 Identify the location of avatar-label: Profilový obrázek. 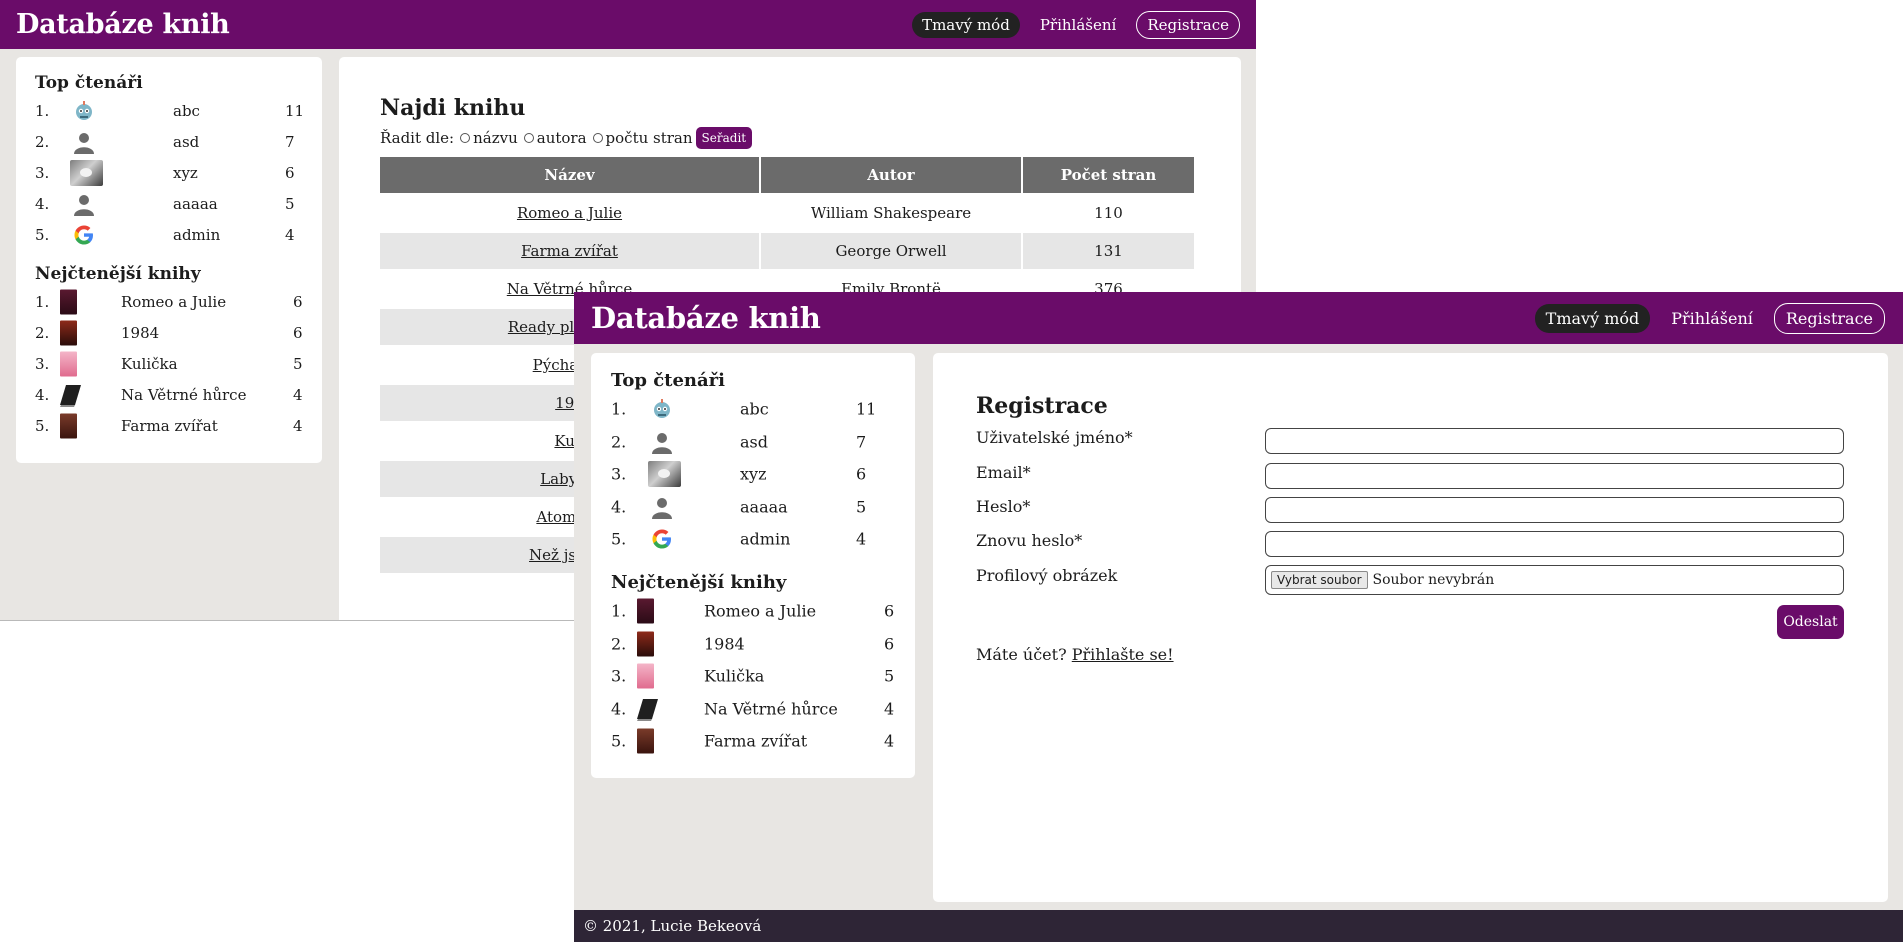
(1047, 575).